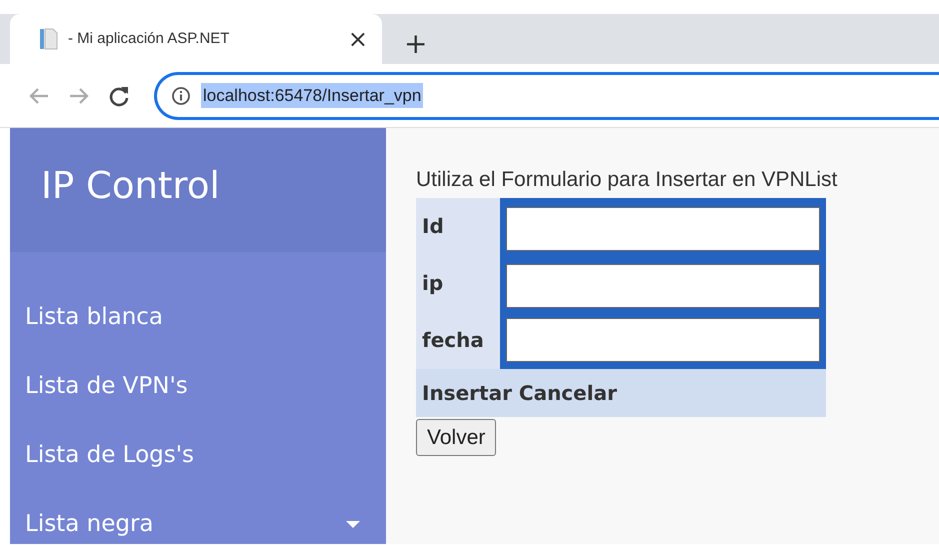 The width and height of the screenshot is (939, 545). What do you see at coordinates (546, 96) in the screenshot?
I see `address-bar: localhost:65478/Insertar_vpn` at bounding box center [546, 96].